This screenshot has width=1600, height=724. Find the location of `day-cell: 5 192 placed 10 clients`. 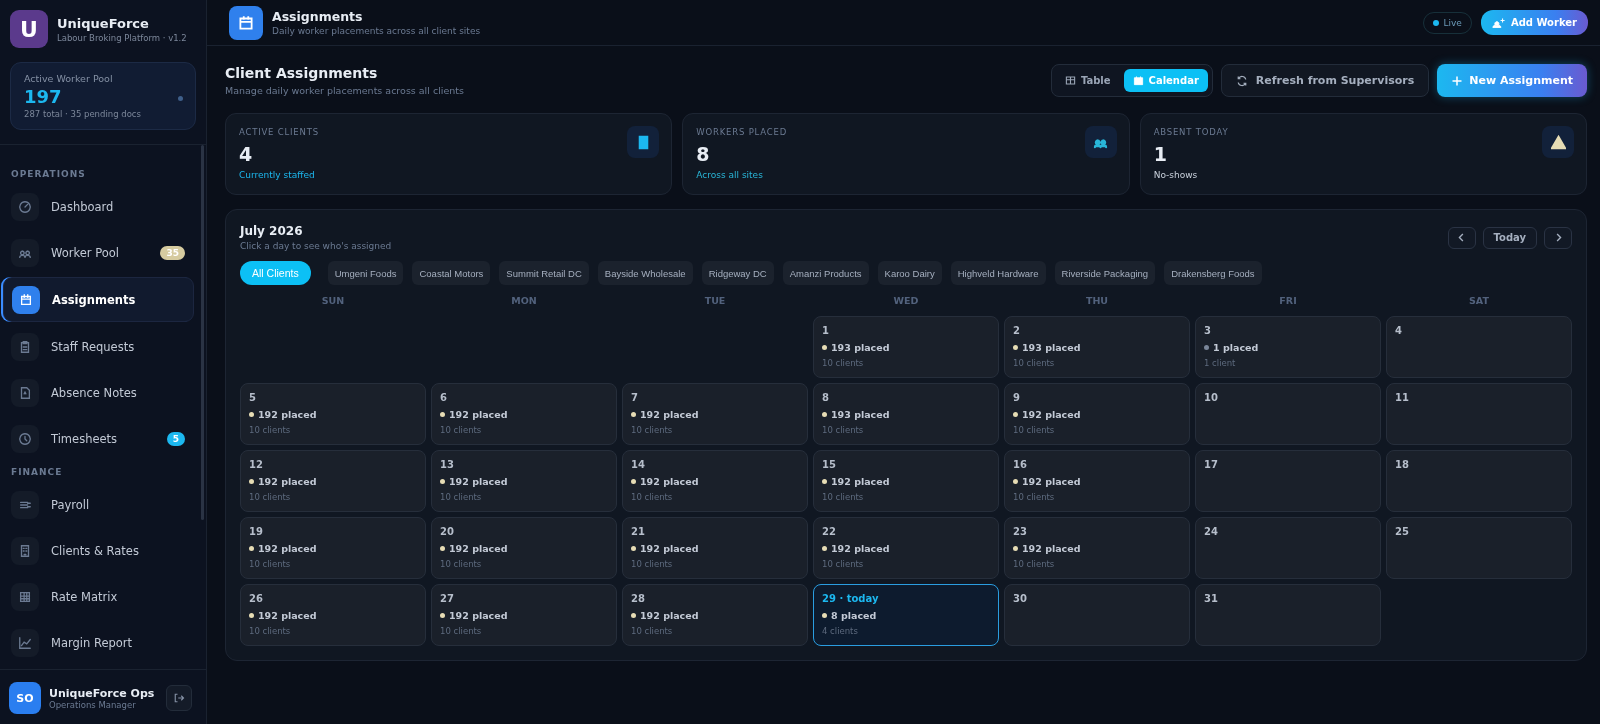

day-cell: 5 192 placed 10 clients is located at coordinates (333, 414).